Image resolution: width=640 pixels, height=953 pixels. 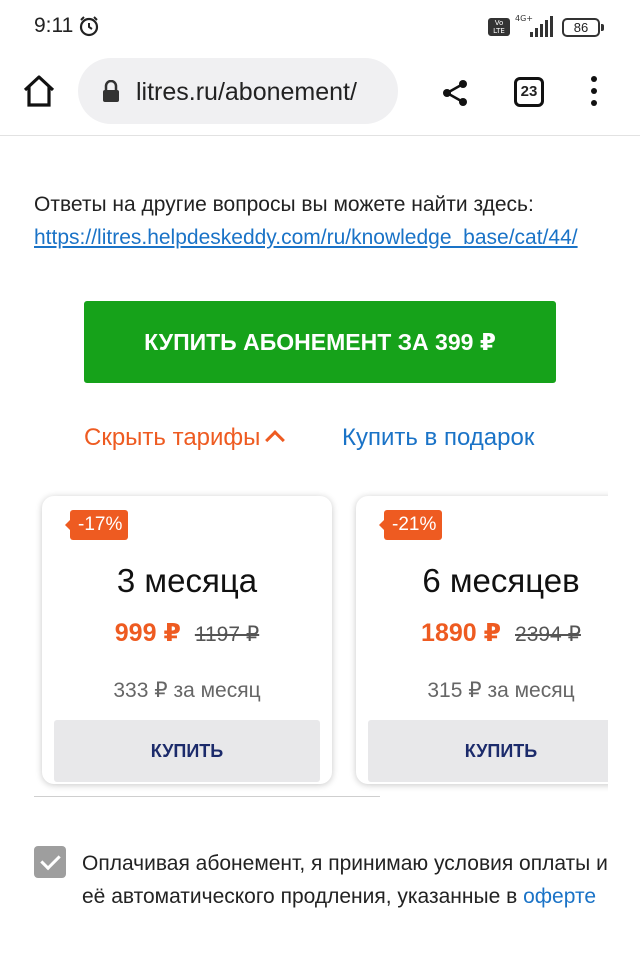 What do you see at coordinates (111, 91) in the screenshot?
I see `lock-icon` at bounding box center [111, 91].